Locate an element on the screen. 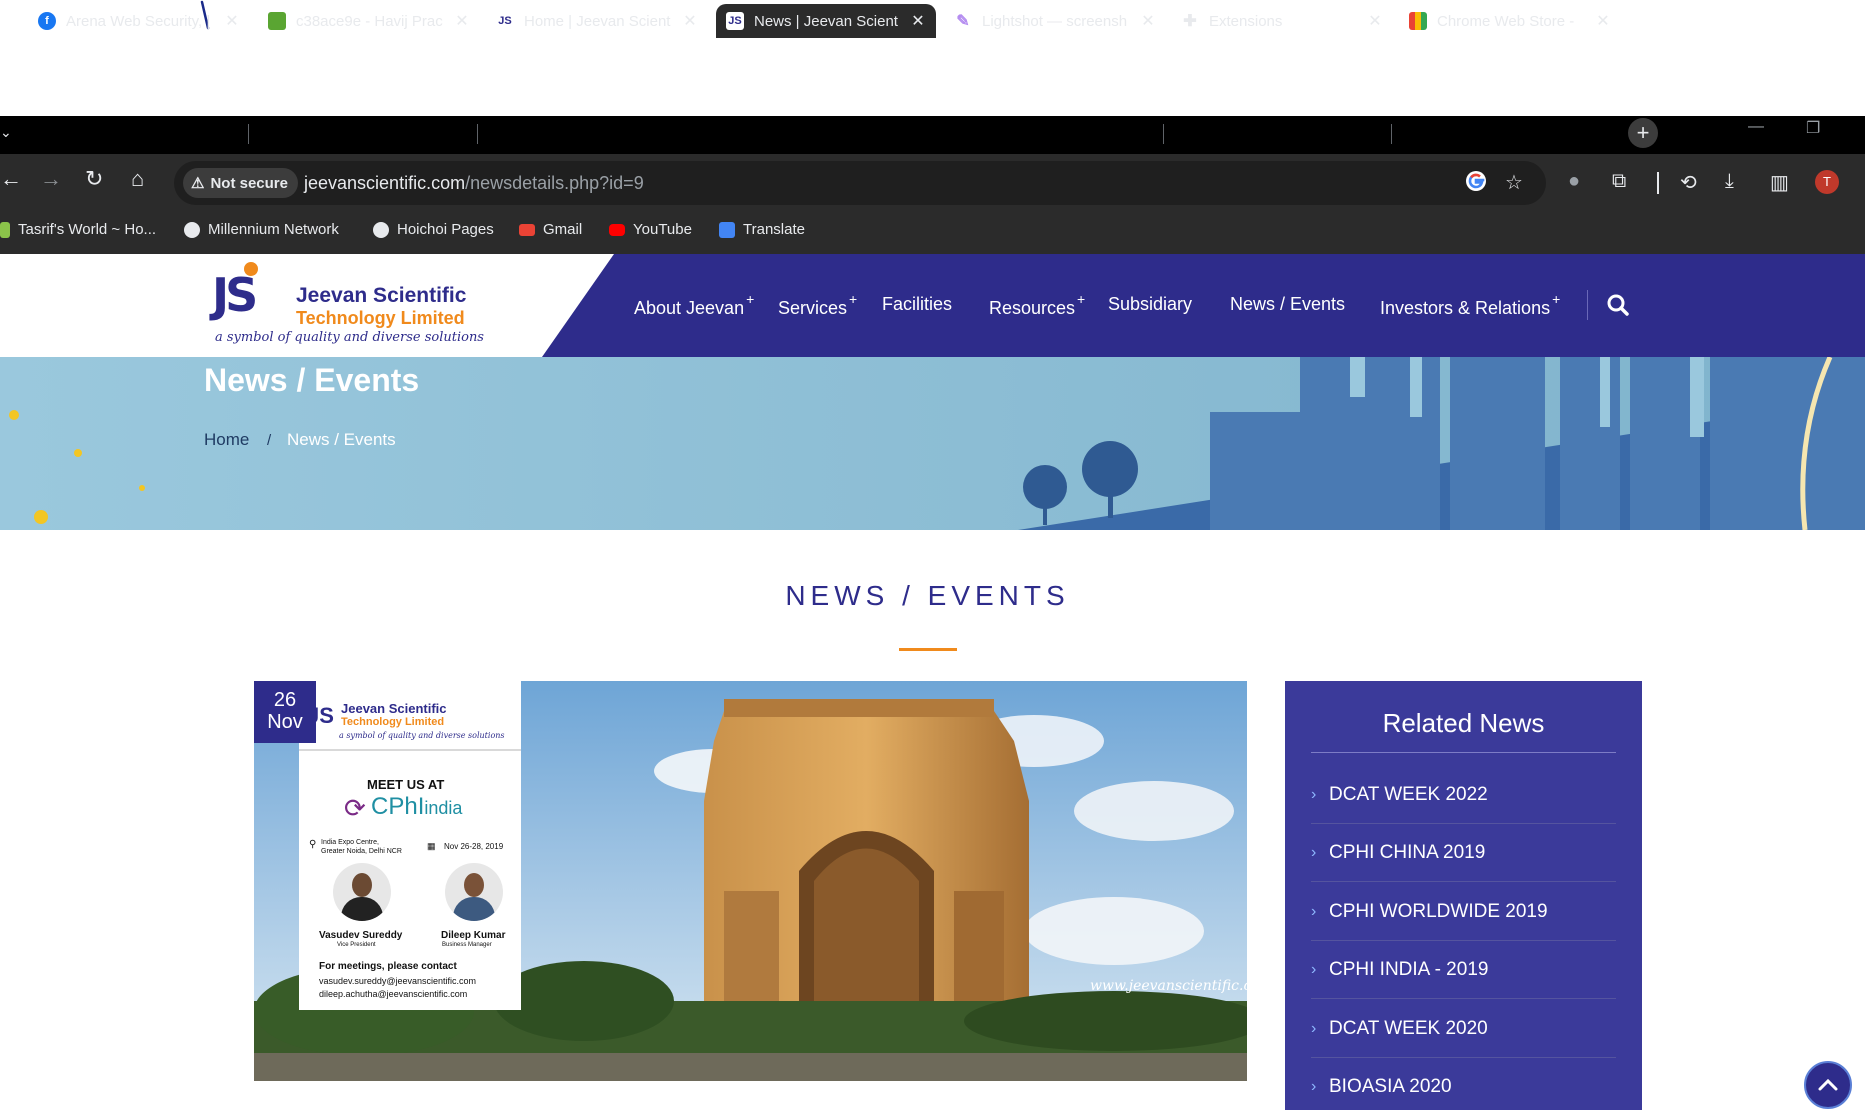 The height and width of the screenshot is (1110, 1865). not-secure-chip: ⚠ Not secure is located at coordinates (240, 183).